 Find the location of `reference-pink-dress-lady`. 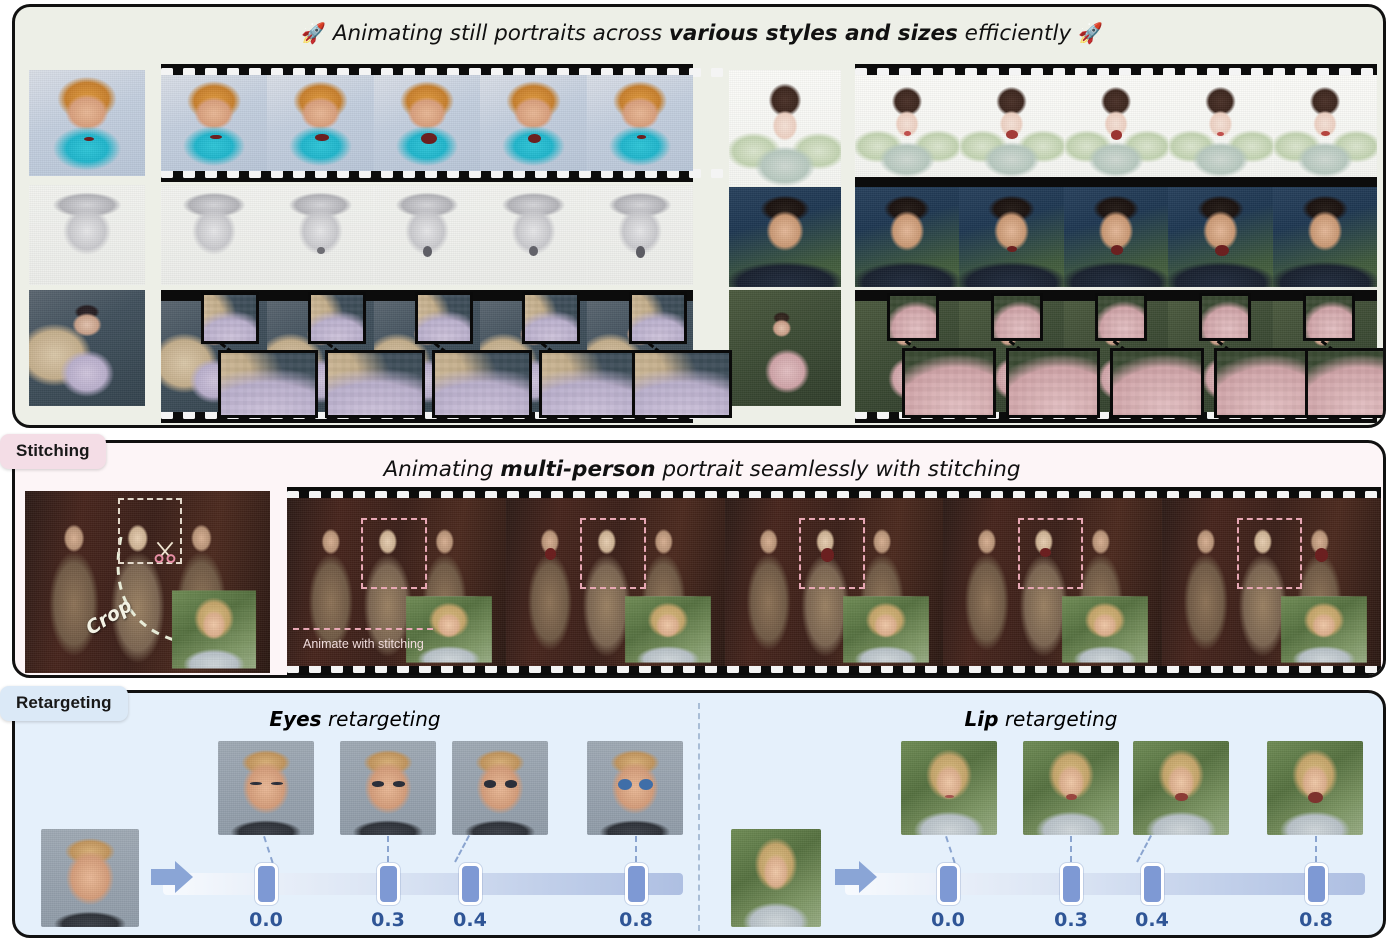

reference-pink-dress-lady is located at coordinates (785, 348).